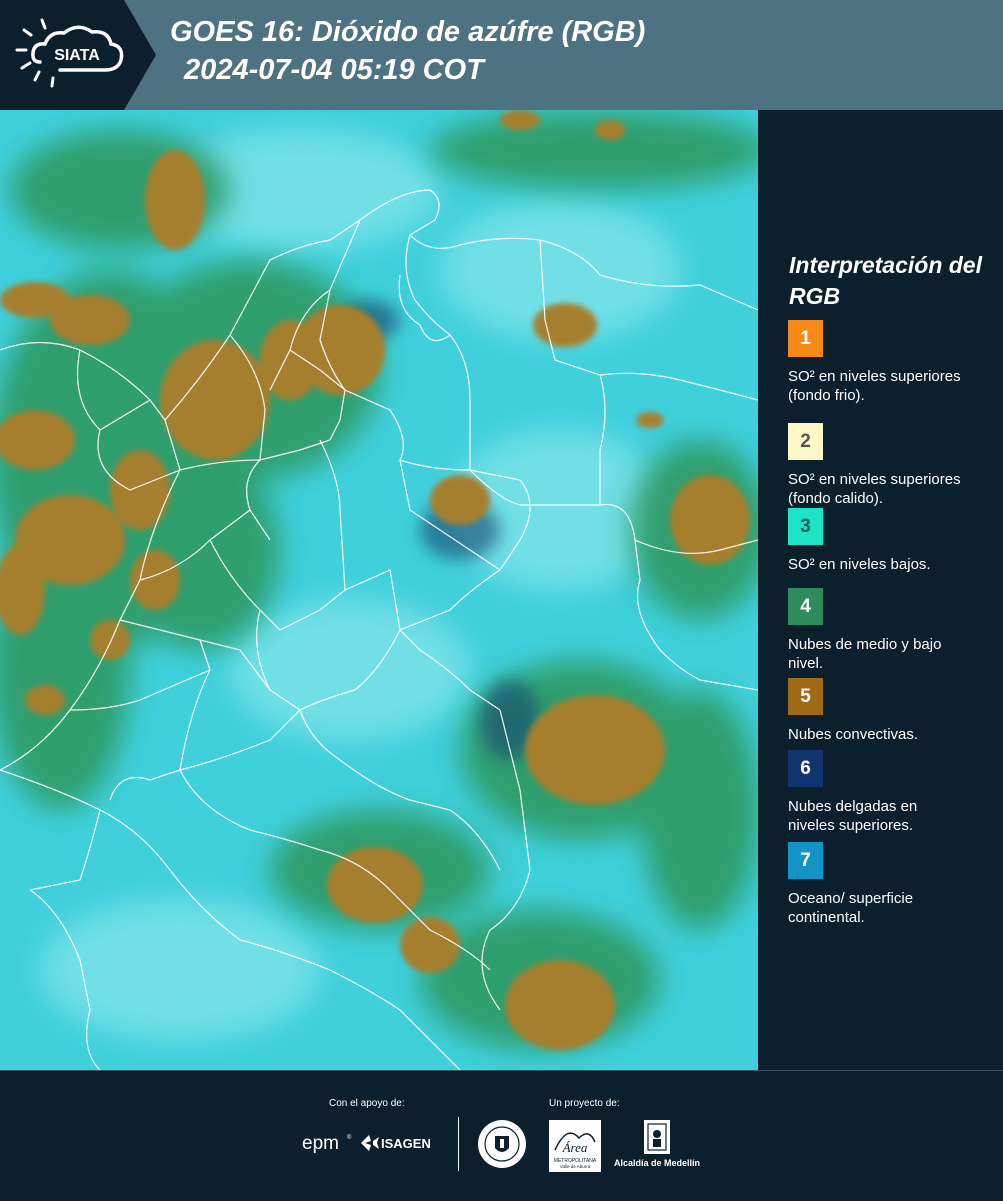  I want to click on isagen-logo: ISAGEN, so click(401, 1145).